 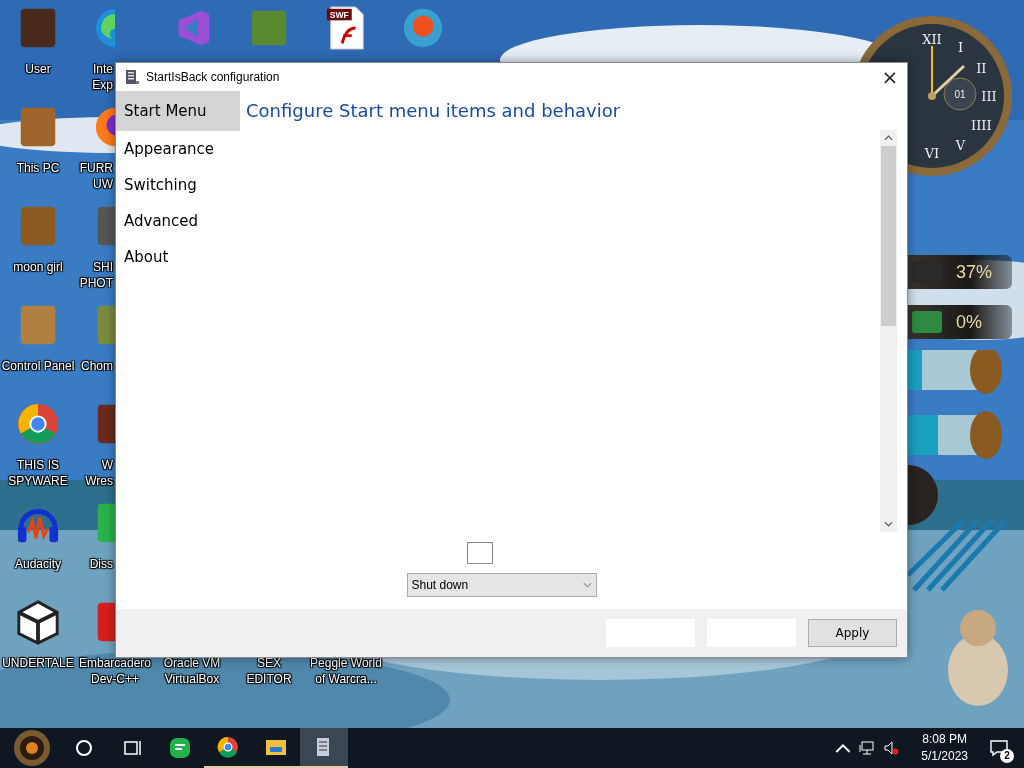 I want to click on icon-label: Inte, so click(x=102, y=69).